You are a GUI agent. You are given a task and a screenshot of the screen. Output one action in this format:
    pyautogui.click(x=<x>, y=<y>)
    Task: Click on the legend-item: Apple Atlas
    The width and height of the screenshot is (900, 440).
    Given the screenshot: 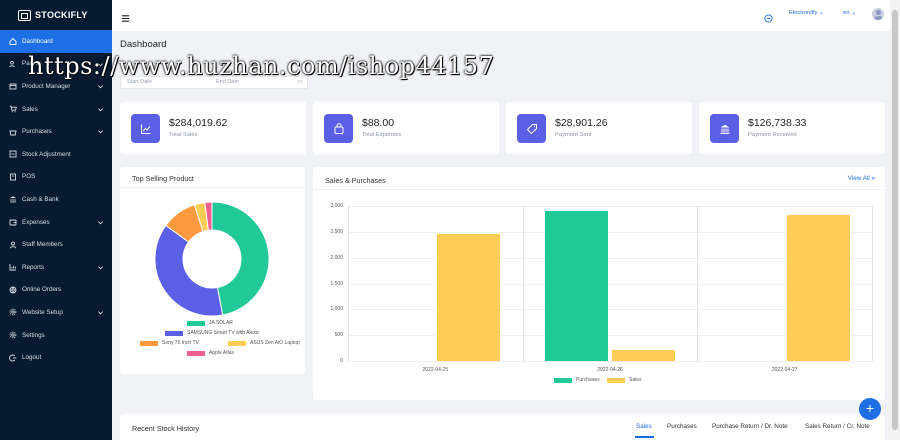 What is the action you would take?
    pyautogui.click(x=210, y=353)
    